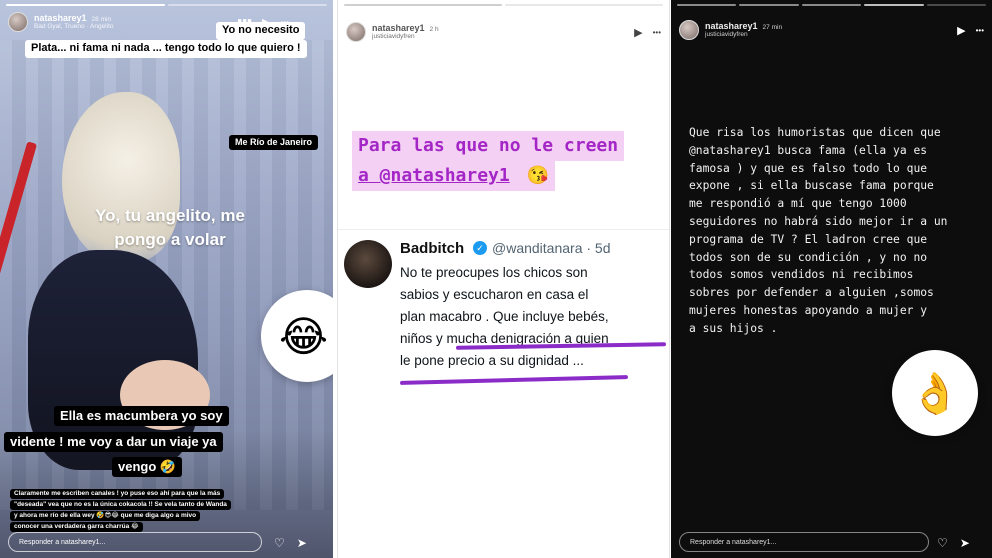  Describe the element at coordinates (815, 132) in the screenshot. I see `story-body-line: Que risa los humoristas que dicen que` at that location.